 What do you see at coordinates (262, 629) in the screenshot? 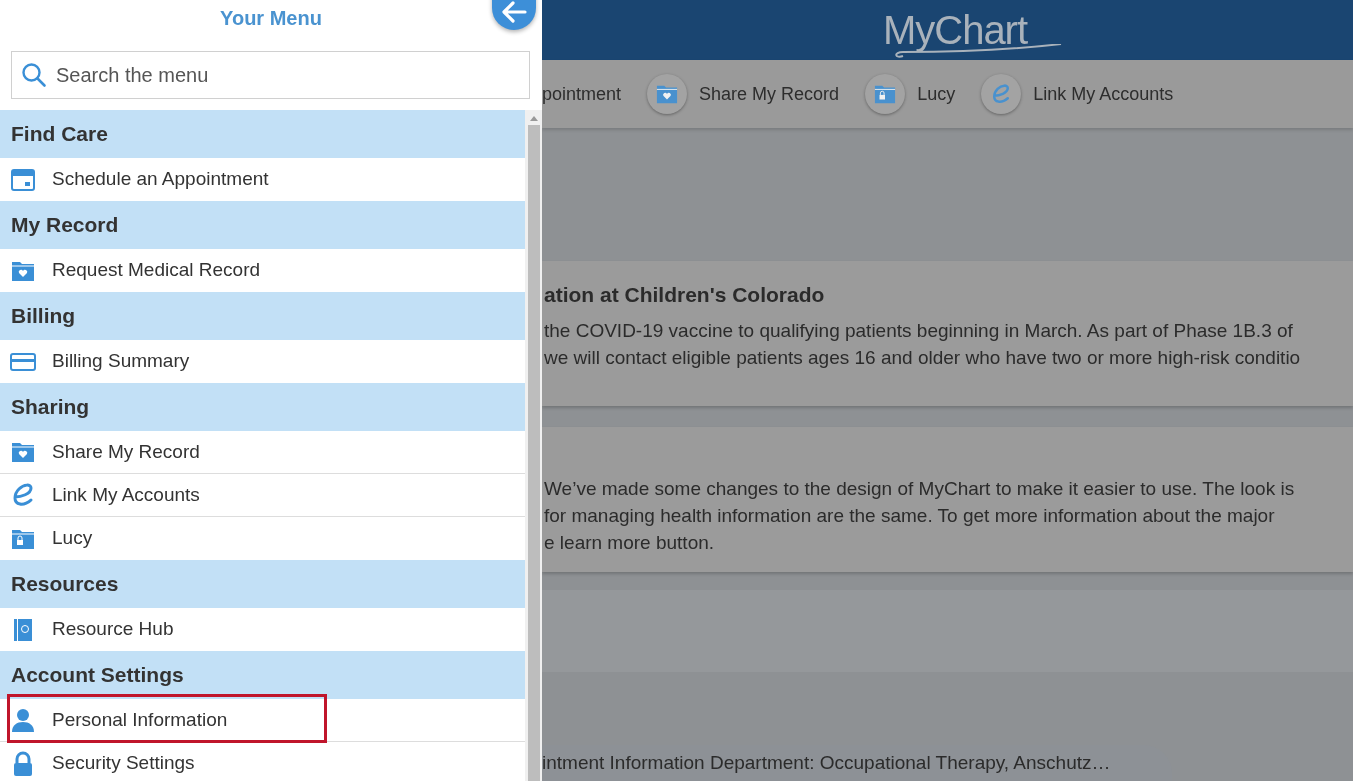
I see `menu-item: Resource Hub` at bounding box center [262, 629].